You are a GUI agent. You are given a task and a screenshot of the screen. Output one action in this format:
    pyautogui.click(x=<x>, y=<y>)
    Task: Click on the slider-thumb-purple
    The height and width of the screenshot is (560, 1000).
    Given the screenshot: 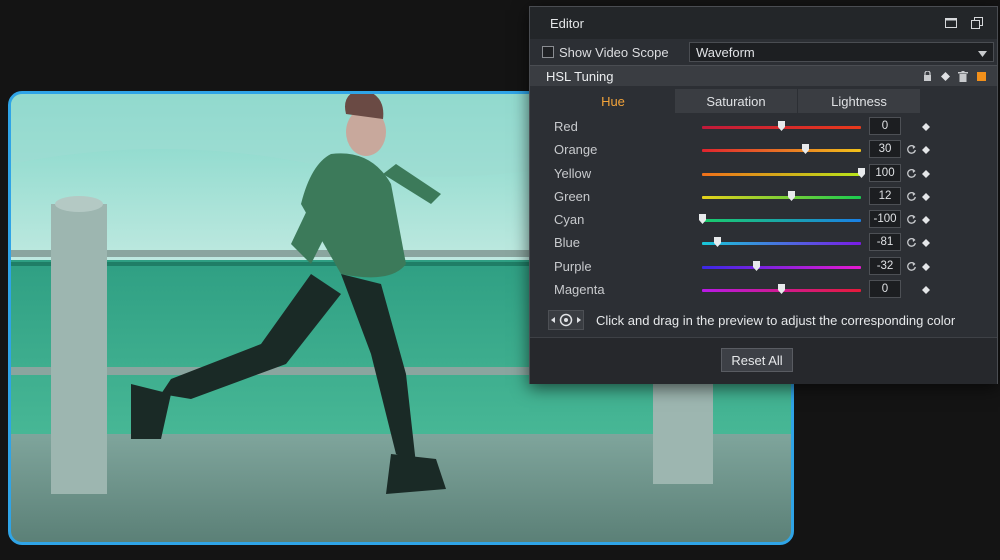 What is the action you would take?
    pyautogui.click(x=756, y=265)
    